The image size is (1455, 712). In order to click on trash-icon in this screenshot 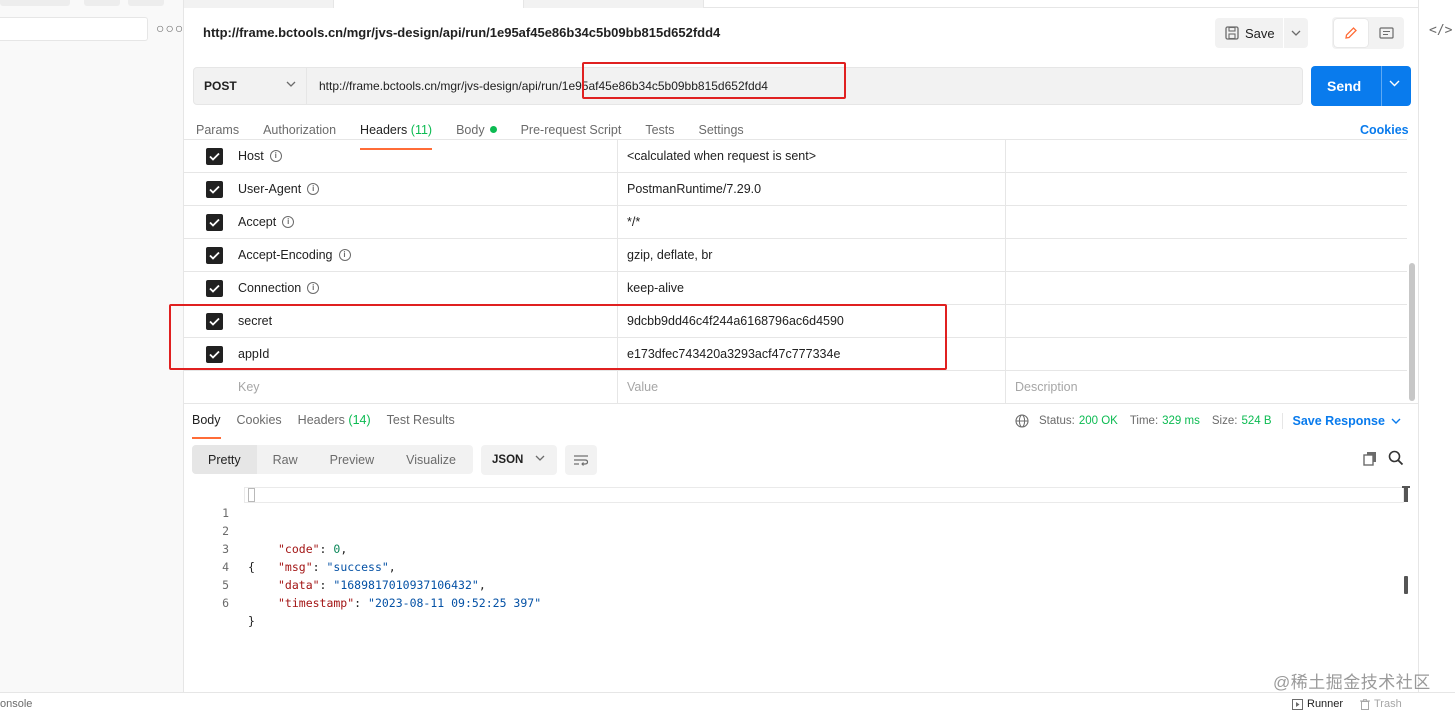, I will do `click(1365, 704)`.